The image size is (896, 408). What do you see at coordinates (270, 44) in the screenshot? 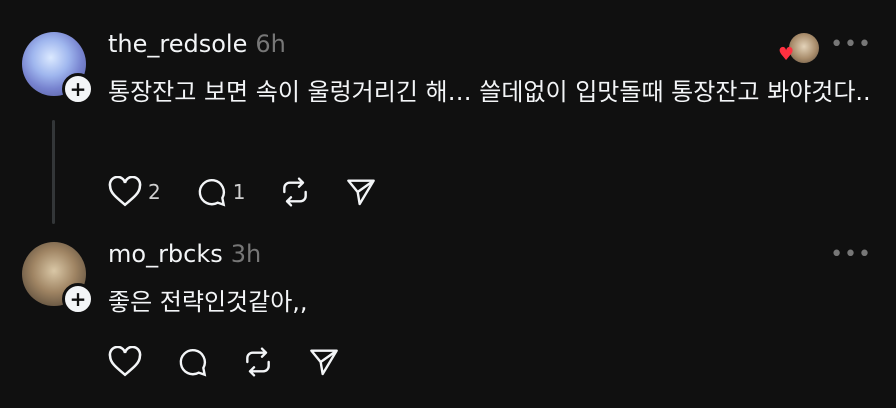
I see `timestamp: 6h` at bounding box center [270, 44].